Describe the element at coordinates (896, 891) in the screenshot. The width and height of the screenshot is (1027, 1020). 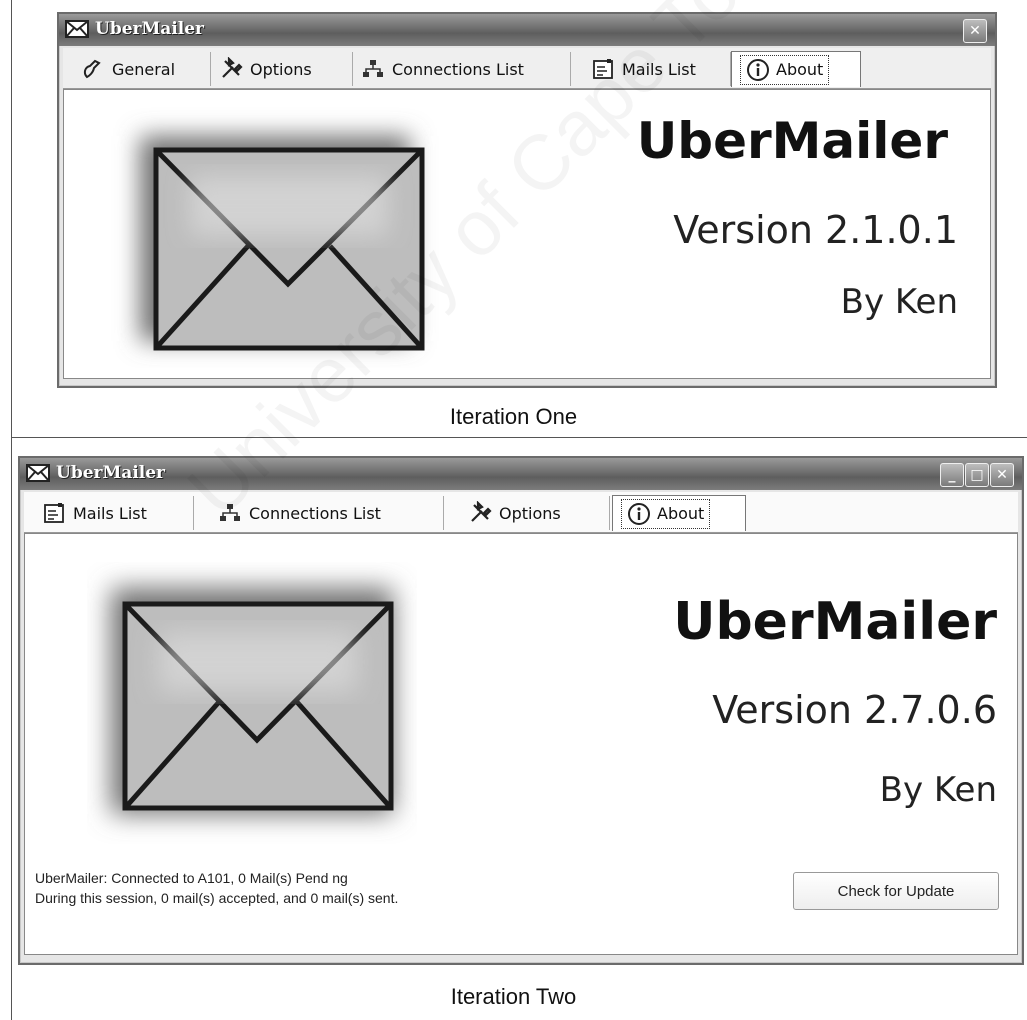
I see `check-for-update-button: Check for Update` at that location.